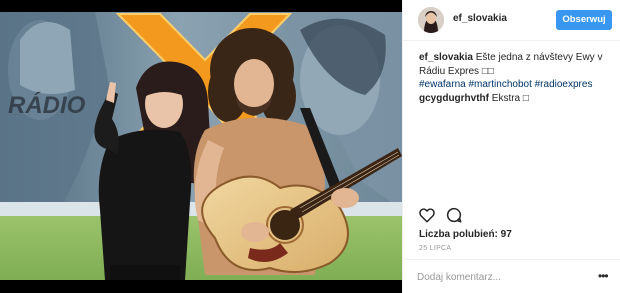  Describe the element at coordinates (454, 98) in the screenshot. I see `comment-username: gcygdugrhvthf` at that location.